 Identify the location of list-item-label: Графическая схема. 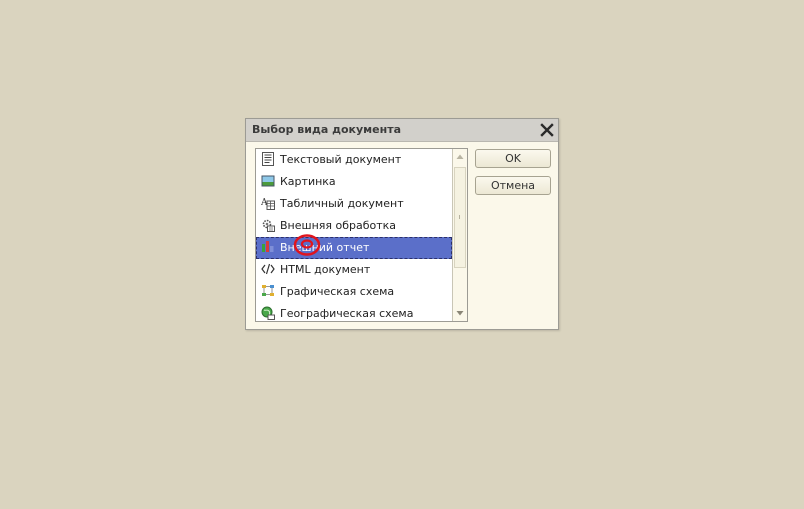
(337, 291).